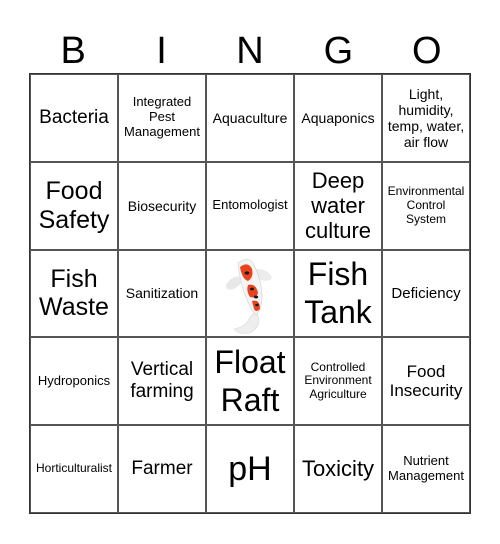  What do you see at coordinates (338, 51) in the screenshot?
I see `header-letter-g: G` at bounding box center [338, 51].